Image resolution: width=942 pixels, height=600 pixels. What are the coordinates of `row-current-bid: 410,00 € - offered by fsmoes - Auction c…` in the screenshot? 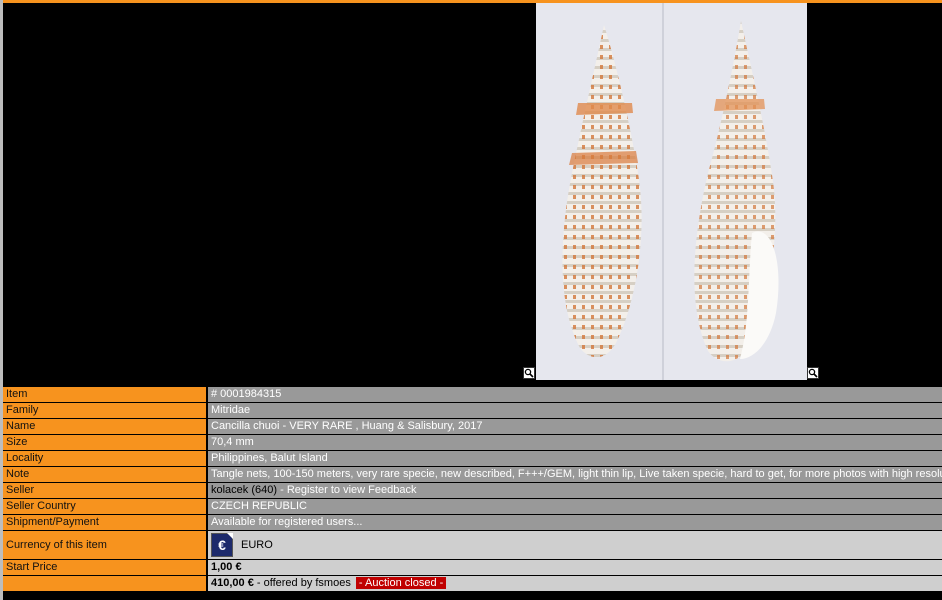 It's located at (472, 583).